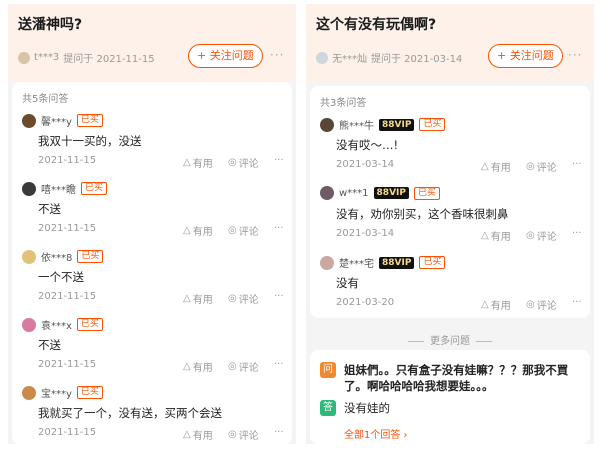 The width and height of the screenshot is (600, 450). What do you see at coordinates (463, 378) in the screenshot?
I see `more-question-text: 姐妹們。。只有盒子没有娃嘛？？？那我不買了。啊哈哈哈哈我想要娃。。。` at bounding box center [463, 378].